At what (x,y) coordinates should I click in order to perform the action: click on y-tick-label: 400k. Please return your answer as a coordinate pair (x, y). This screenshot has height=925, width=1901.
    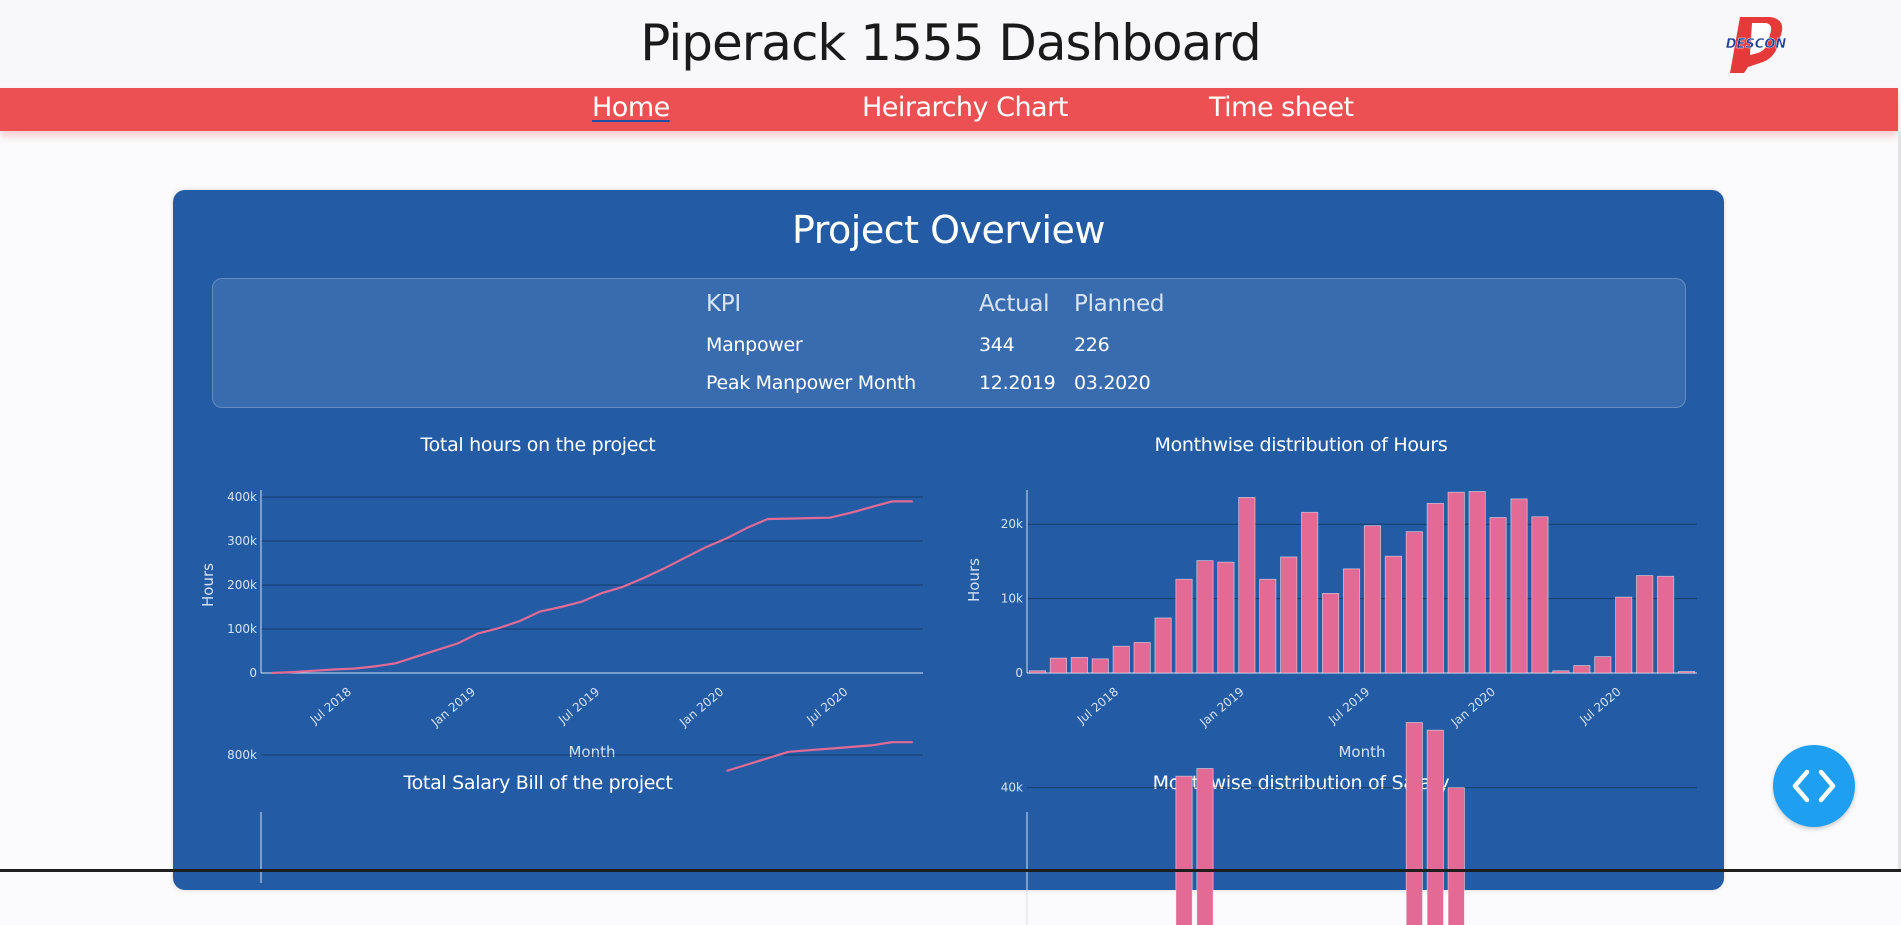
    Looking at the image, I should click on (242, 497).